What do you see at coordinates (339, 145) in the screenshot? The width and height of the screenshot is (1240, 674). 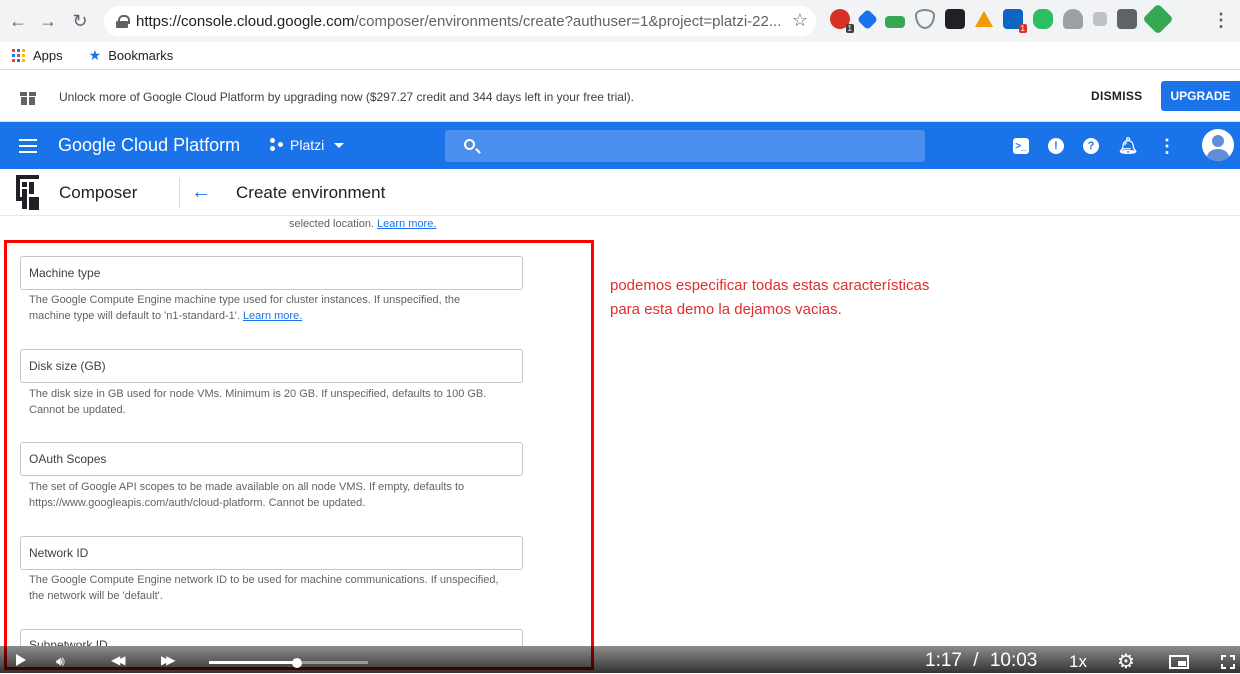 I see `caret-down-icon` at bounding box center [339, 145].